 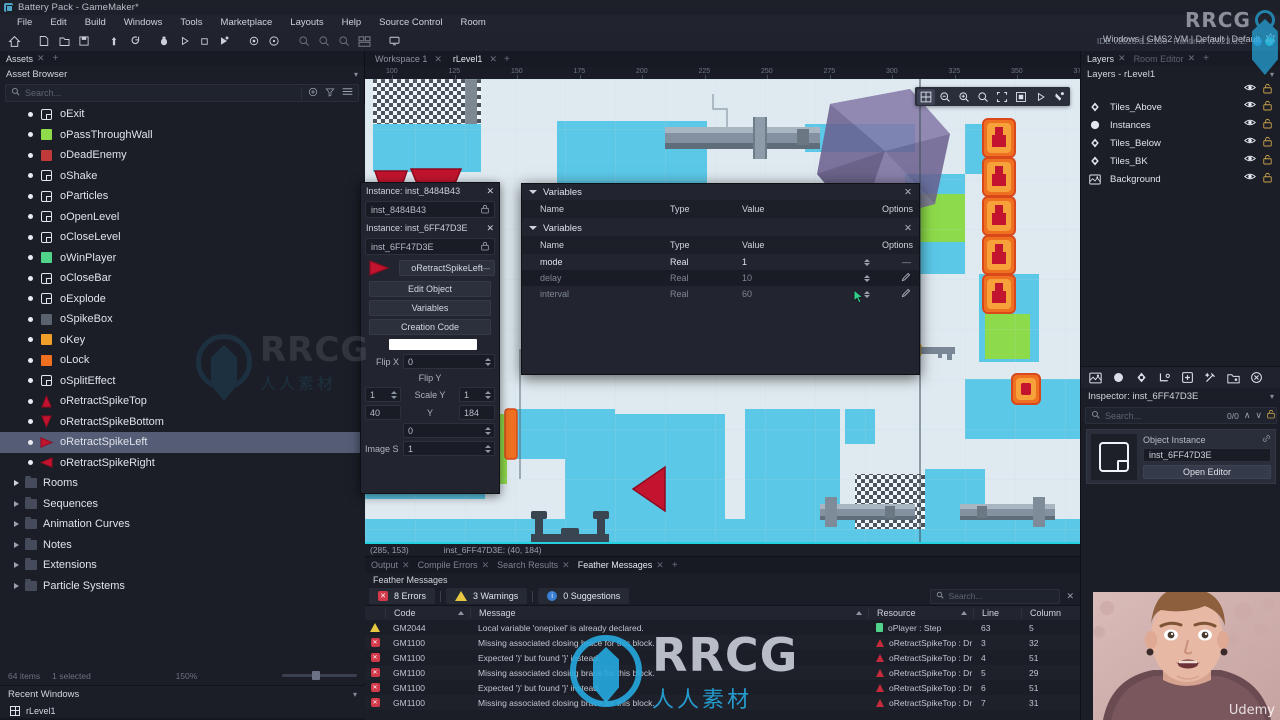 What do you see at coordinates (182, 93) in the screenshot?
I see `asset-search-bar` at bounding box center [182, 93].